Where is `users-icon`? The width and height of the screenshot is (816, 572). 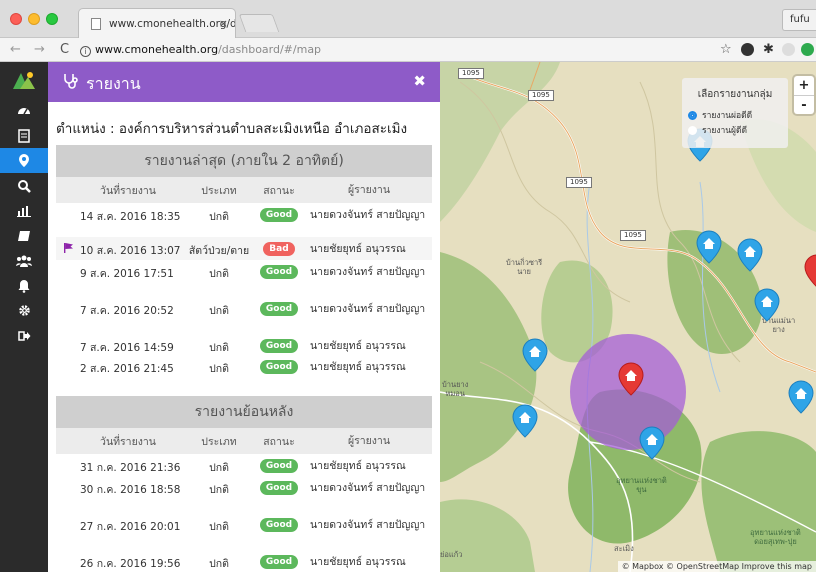 users-icon is located at coordinates (24, 261).